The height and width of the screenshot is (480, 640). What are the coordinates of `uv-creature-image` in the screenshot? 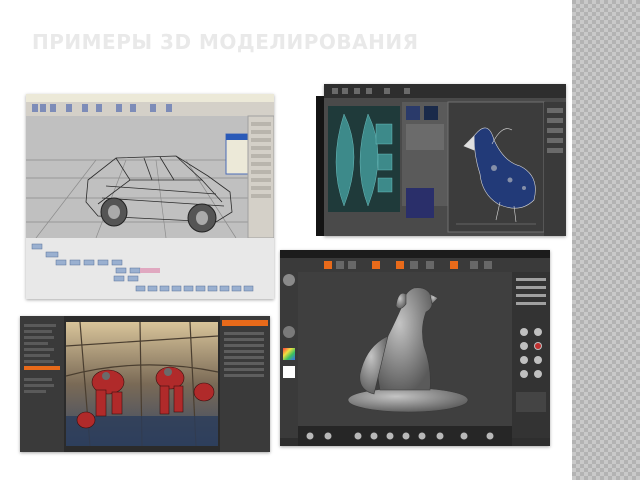 It's located at (445, 160).